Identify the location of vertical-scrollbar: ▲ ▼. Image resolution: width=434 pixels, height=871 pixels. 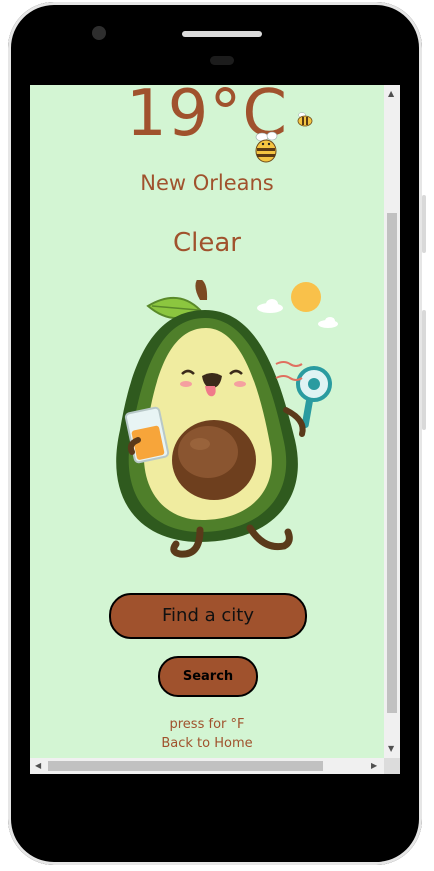
(392, 421).